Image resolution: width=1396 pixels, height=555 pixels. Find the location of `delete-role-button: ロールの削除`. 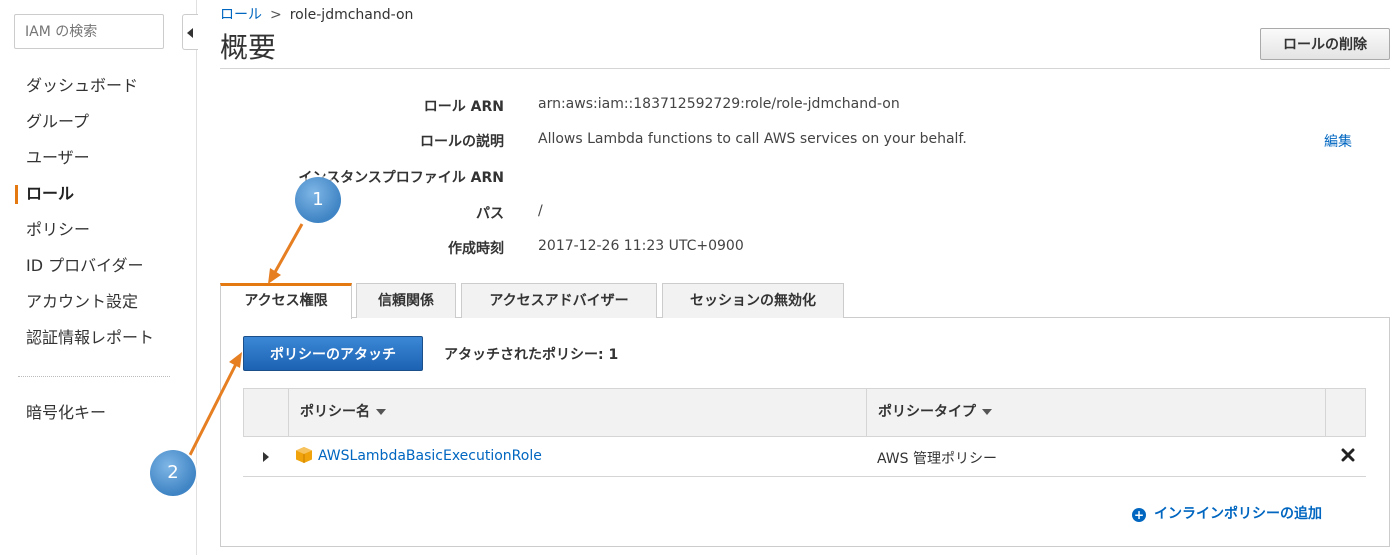

delete-role-button: ロールの削除 is located at coordinates (1325, 44).